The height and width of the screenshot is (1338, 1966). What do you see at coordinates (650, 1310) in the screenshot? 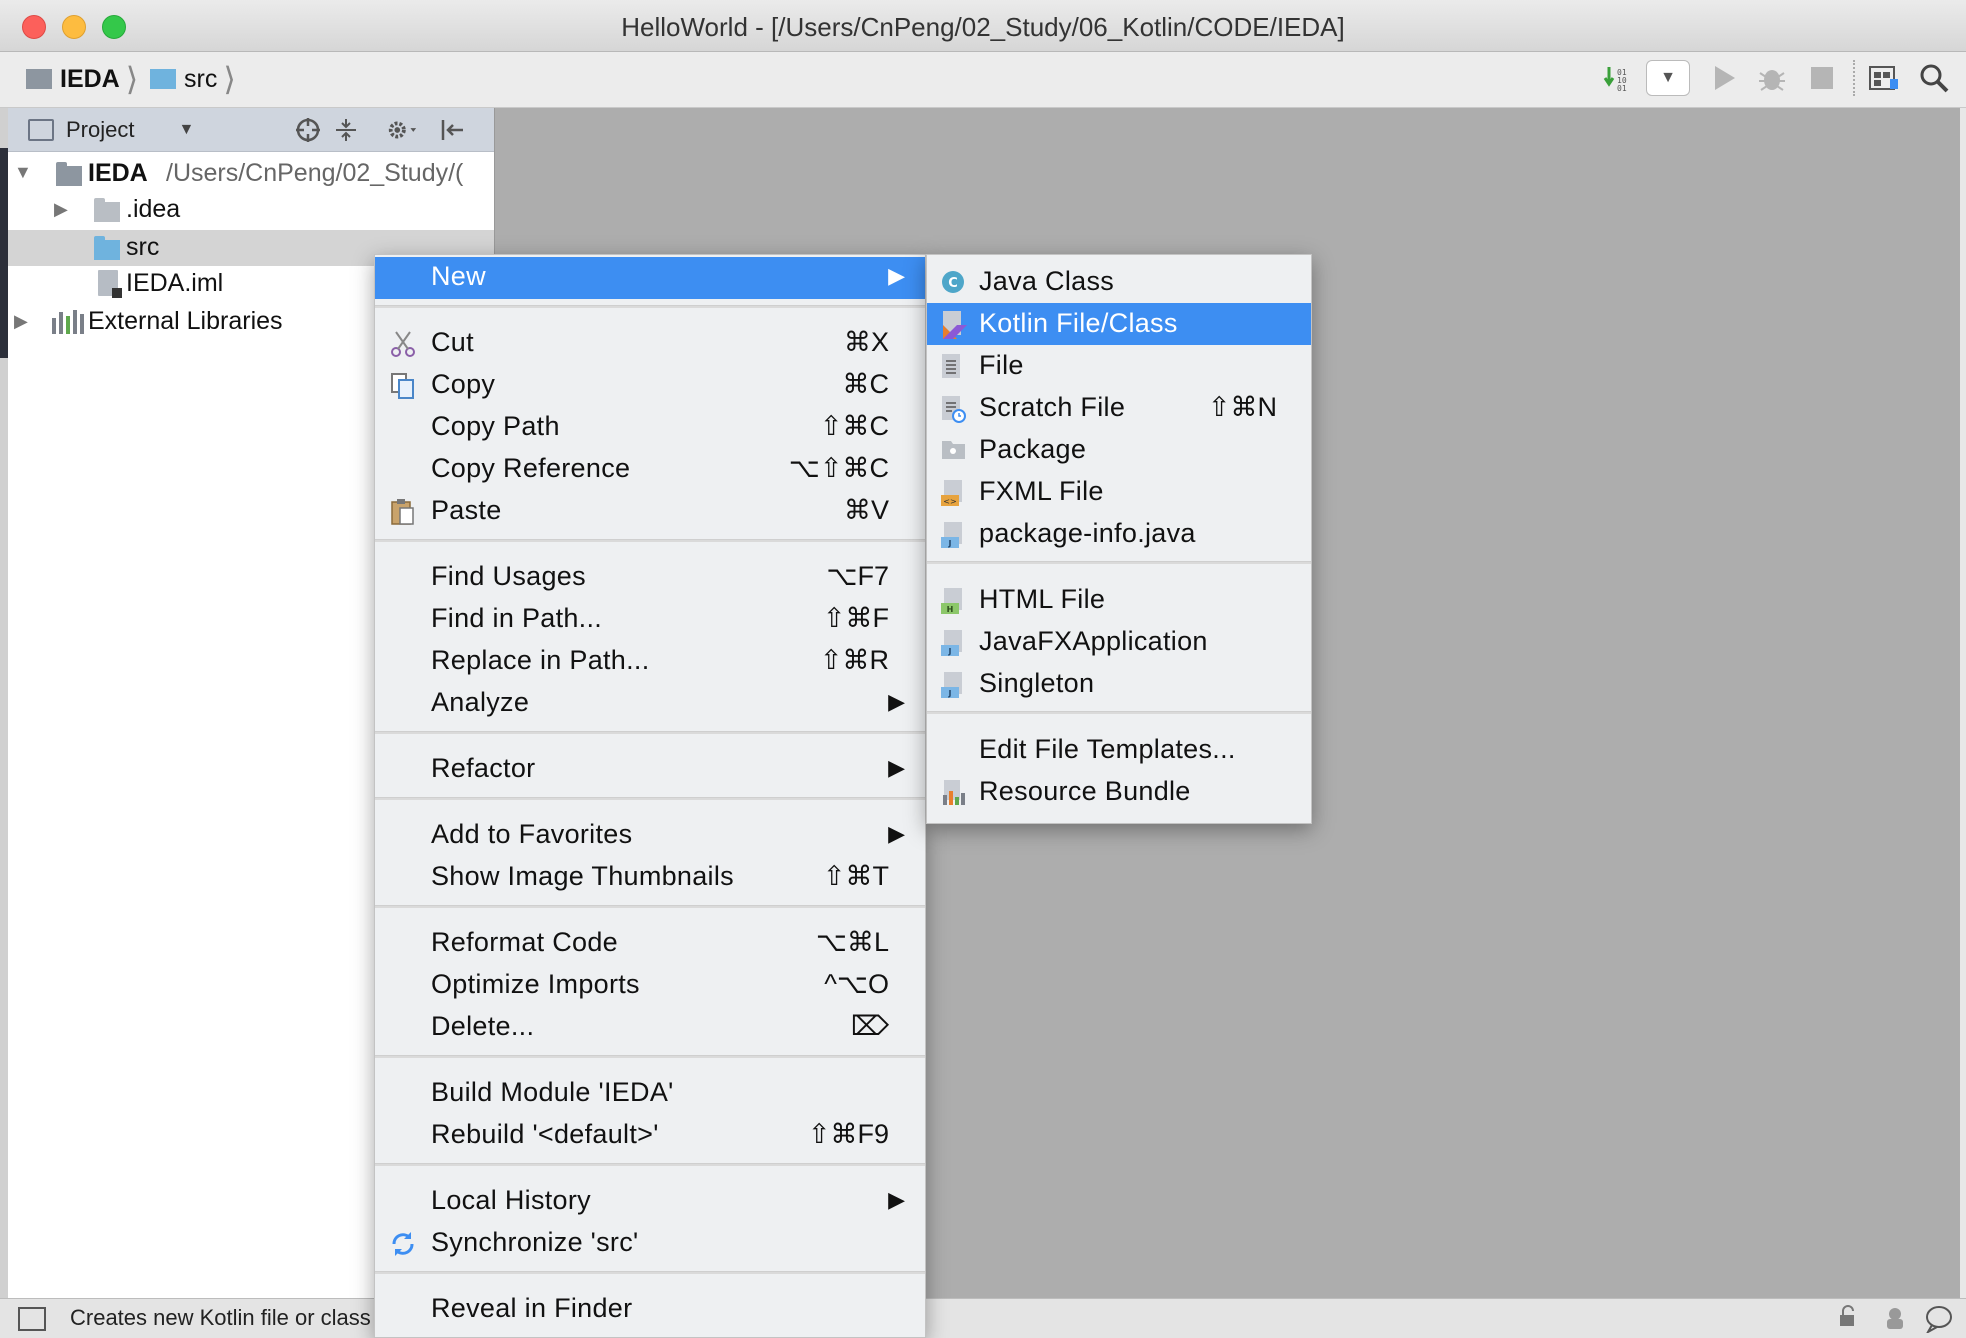
I see `menu-item-reveal-in-finder: Reveal in Finder` at bounding box center [650, 1310].